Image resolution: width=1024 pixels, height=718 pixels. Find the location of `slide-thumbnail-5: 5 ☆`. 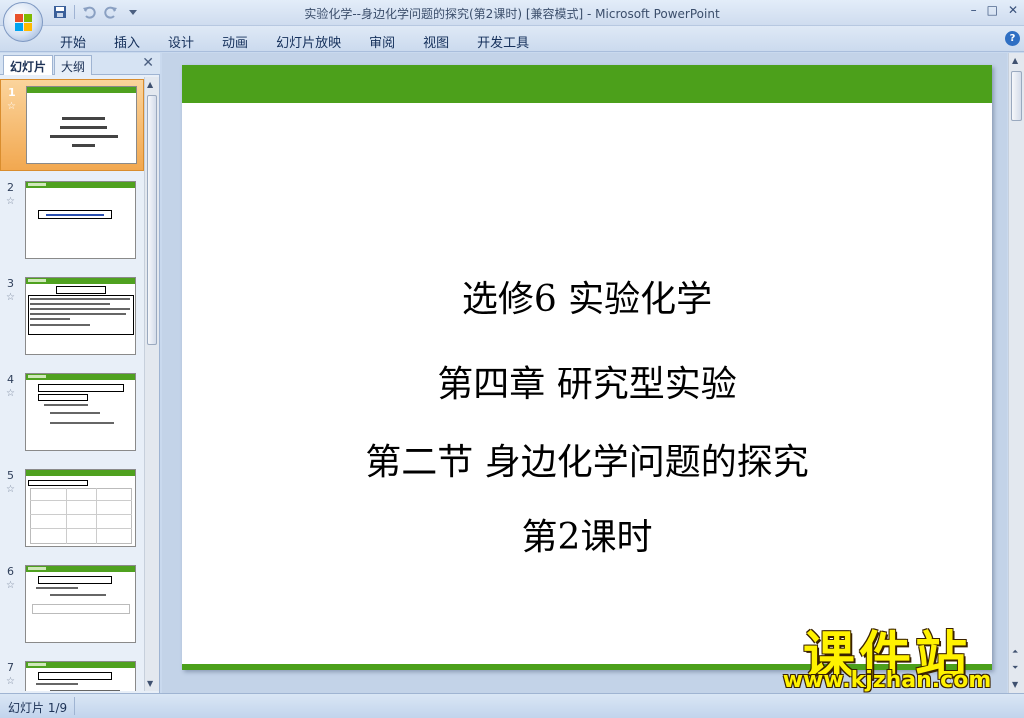

slide-thumbnail-5: 5 ☆ is located at coordinates (72, 509).